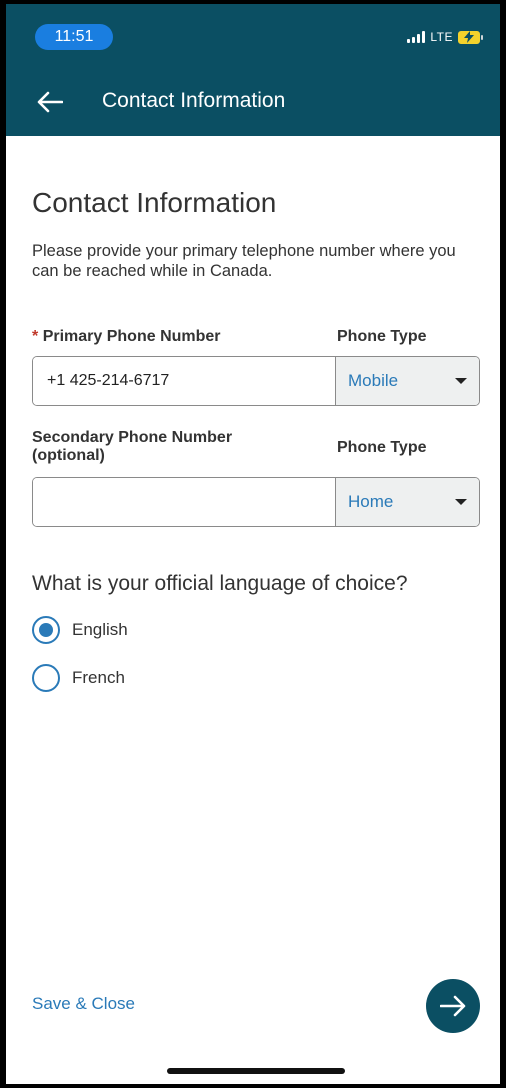 This screenshot has width=506, height=1088. I want to click on radio-selected-icon, so click(46, 630).